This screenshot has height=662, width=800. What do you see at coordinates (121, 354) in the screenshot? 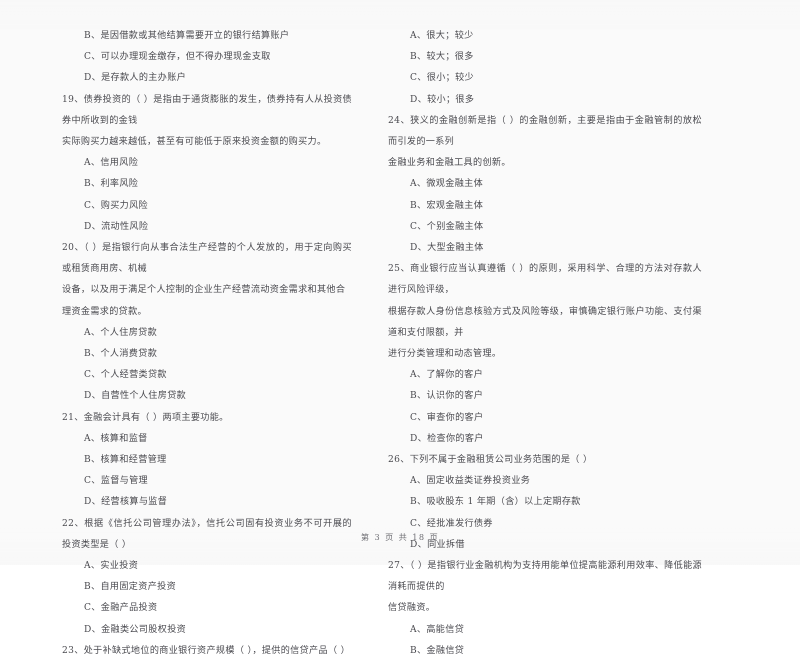
I see `option-item: B、个人消费贷款` at bounding box center [121, 354].